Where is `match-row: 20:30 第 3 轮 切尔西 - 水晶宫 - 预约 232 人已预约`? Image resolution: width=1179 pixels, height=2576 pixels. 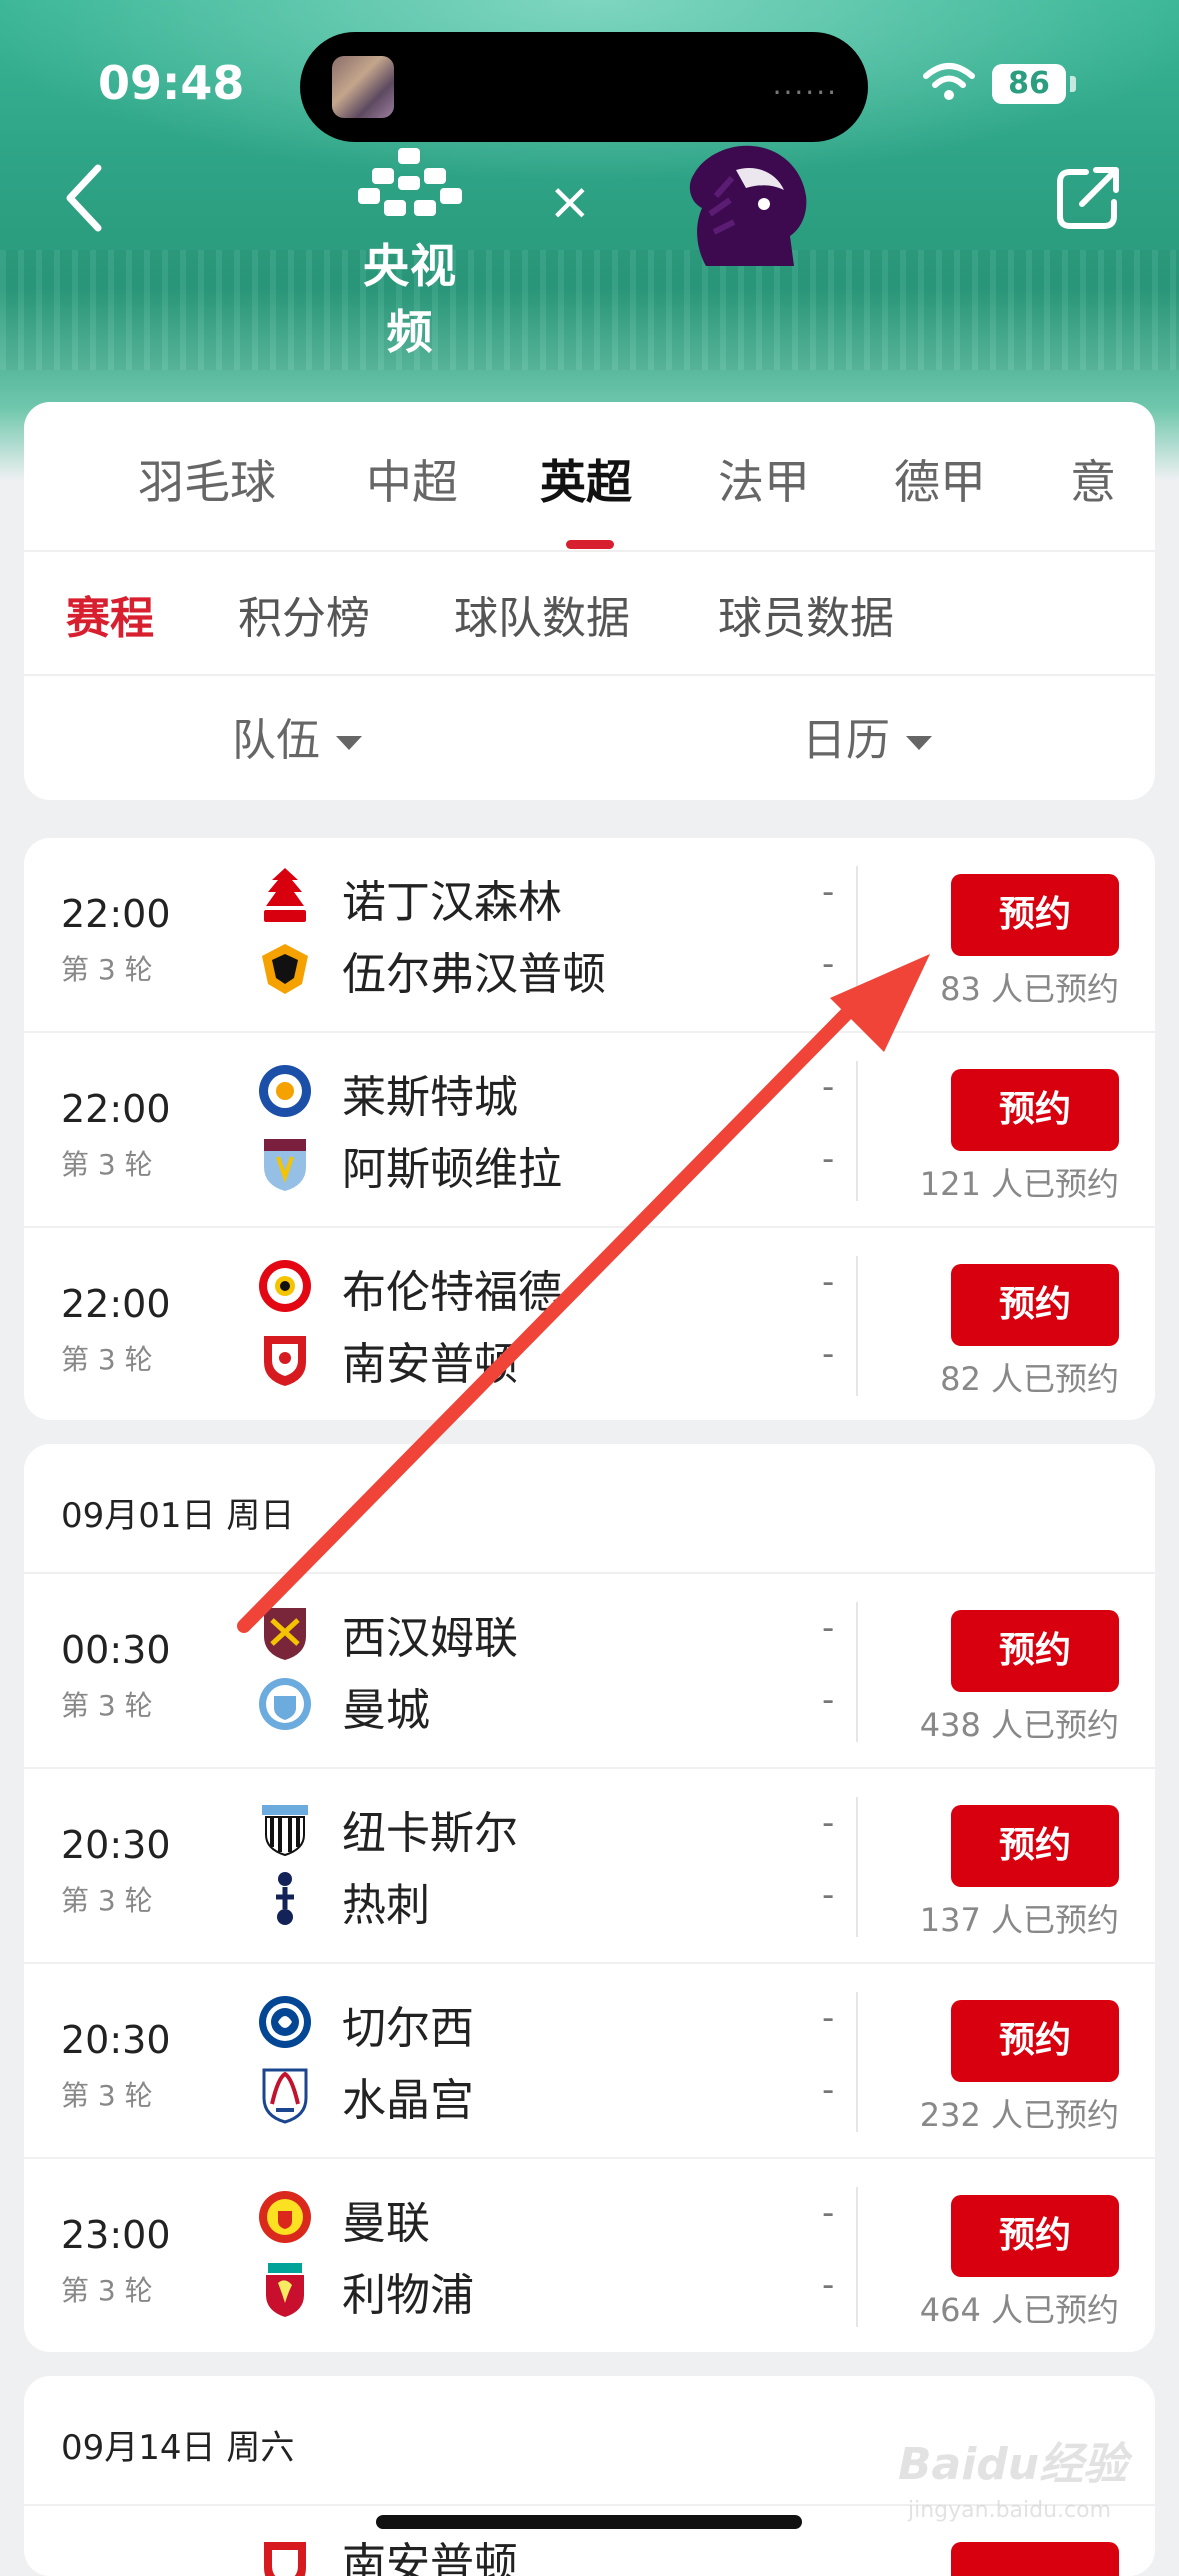
match-row: 20:30 第 3 轮 切尔西 - 水晶宫 - 预约 232 人已预约 is located at coordinates (589, 2061).